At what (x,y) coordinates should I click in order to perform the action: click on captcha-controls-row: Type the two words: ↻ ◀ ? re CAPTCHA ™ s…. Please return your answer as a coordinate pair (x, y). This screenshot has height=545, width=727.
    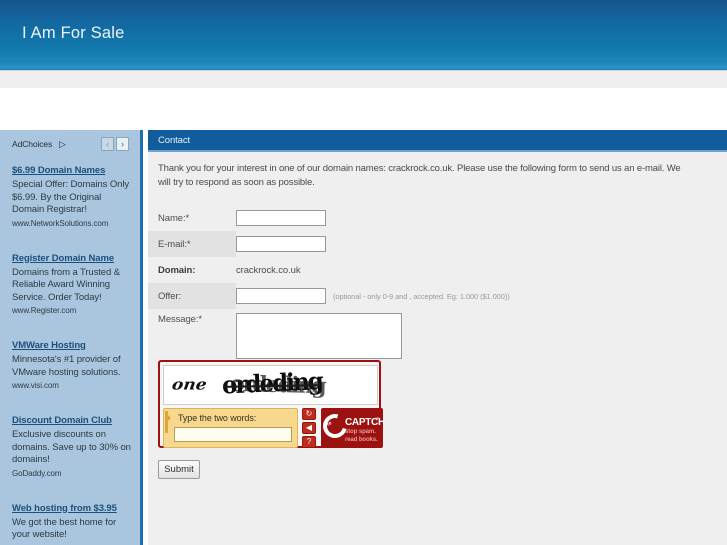
    Looking at the image, I should click on (273, 429).